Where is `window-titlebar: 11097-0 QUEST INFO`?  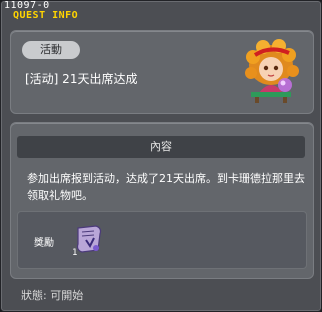 window-titlebar: 11097-0 QUEST INFO is located at coordinates (161, 12).